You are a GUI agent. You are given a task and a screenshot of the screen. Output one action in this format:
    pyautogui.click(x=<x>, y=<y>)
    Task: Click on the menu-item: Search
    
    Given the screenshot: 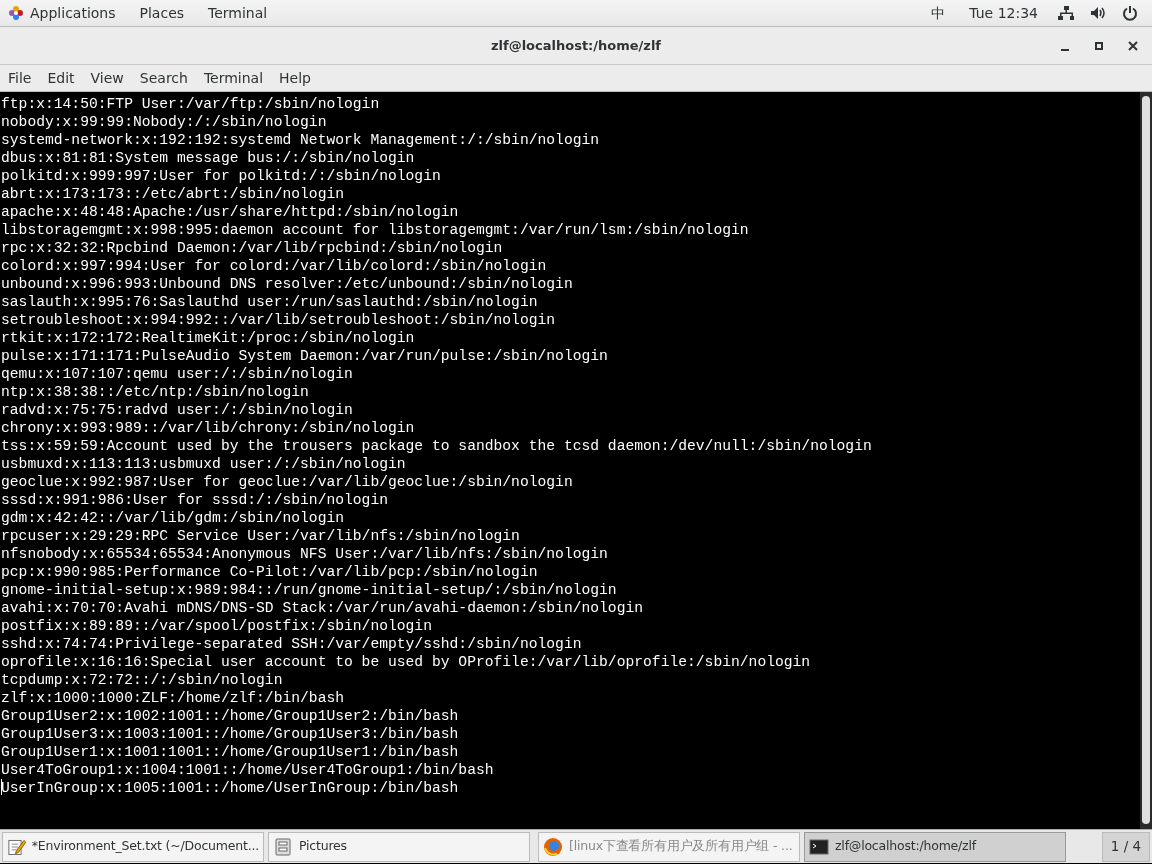 What is the action you would take?
    pyautogui.click(x=163, y=78)
    